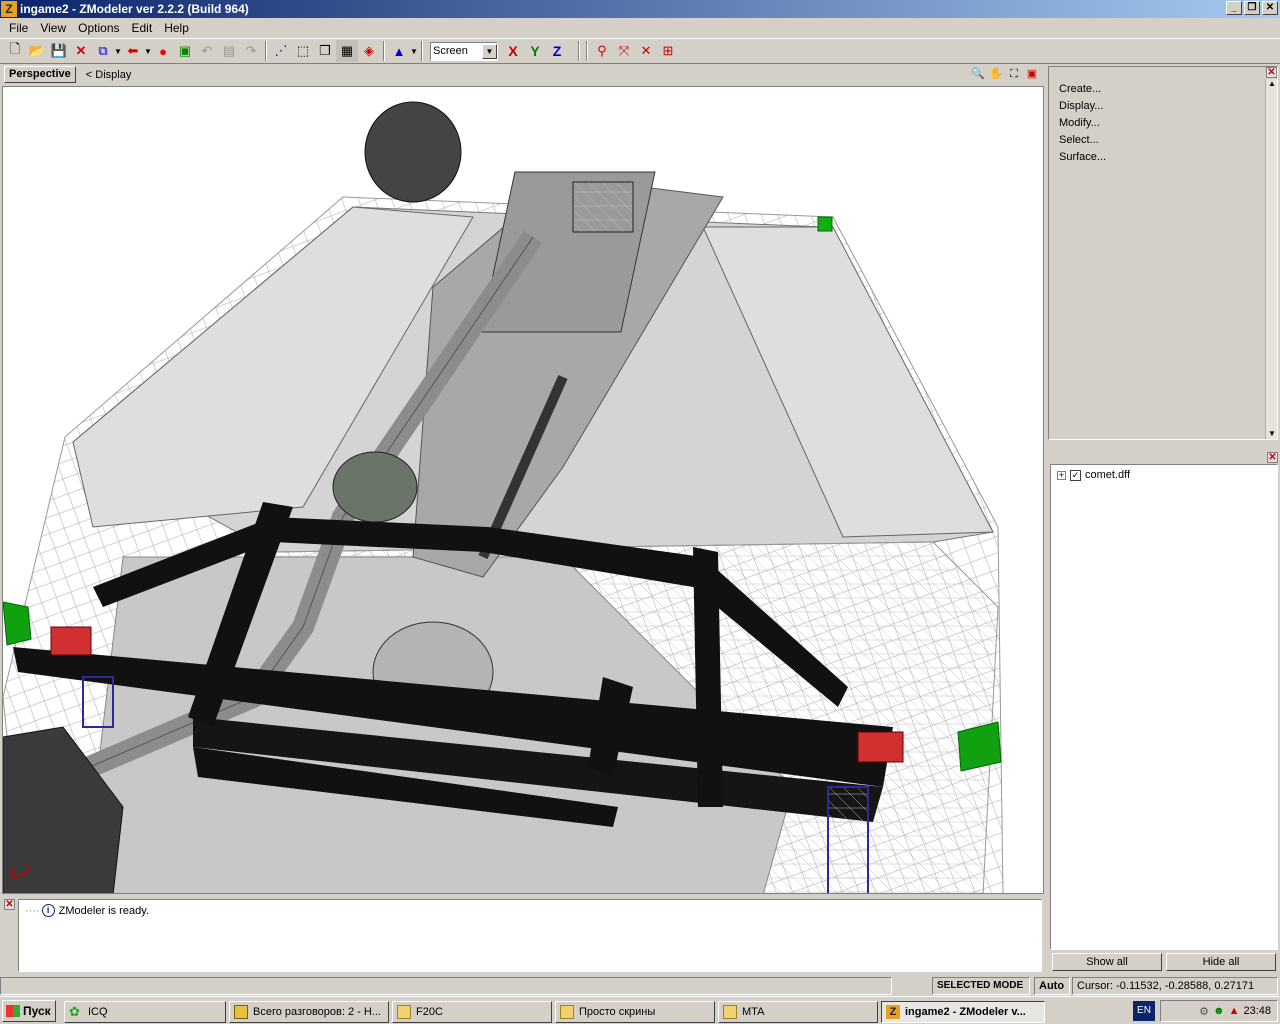  What do you see at coordinates (103, 51) in the screenshot?
I see `import-icon: ⧉` at bounding box center [103, 51].